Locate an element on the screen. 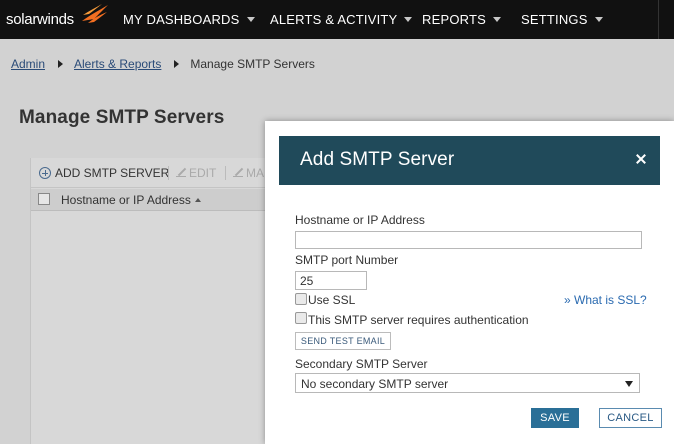  add-circle-icon is located at coordinates (45, 172).